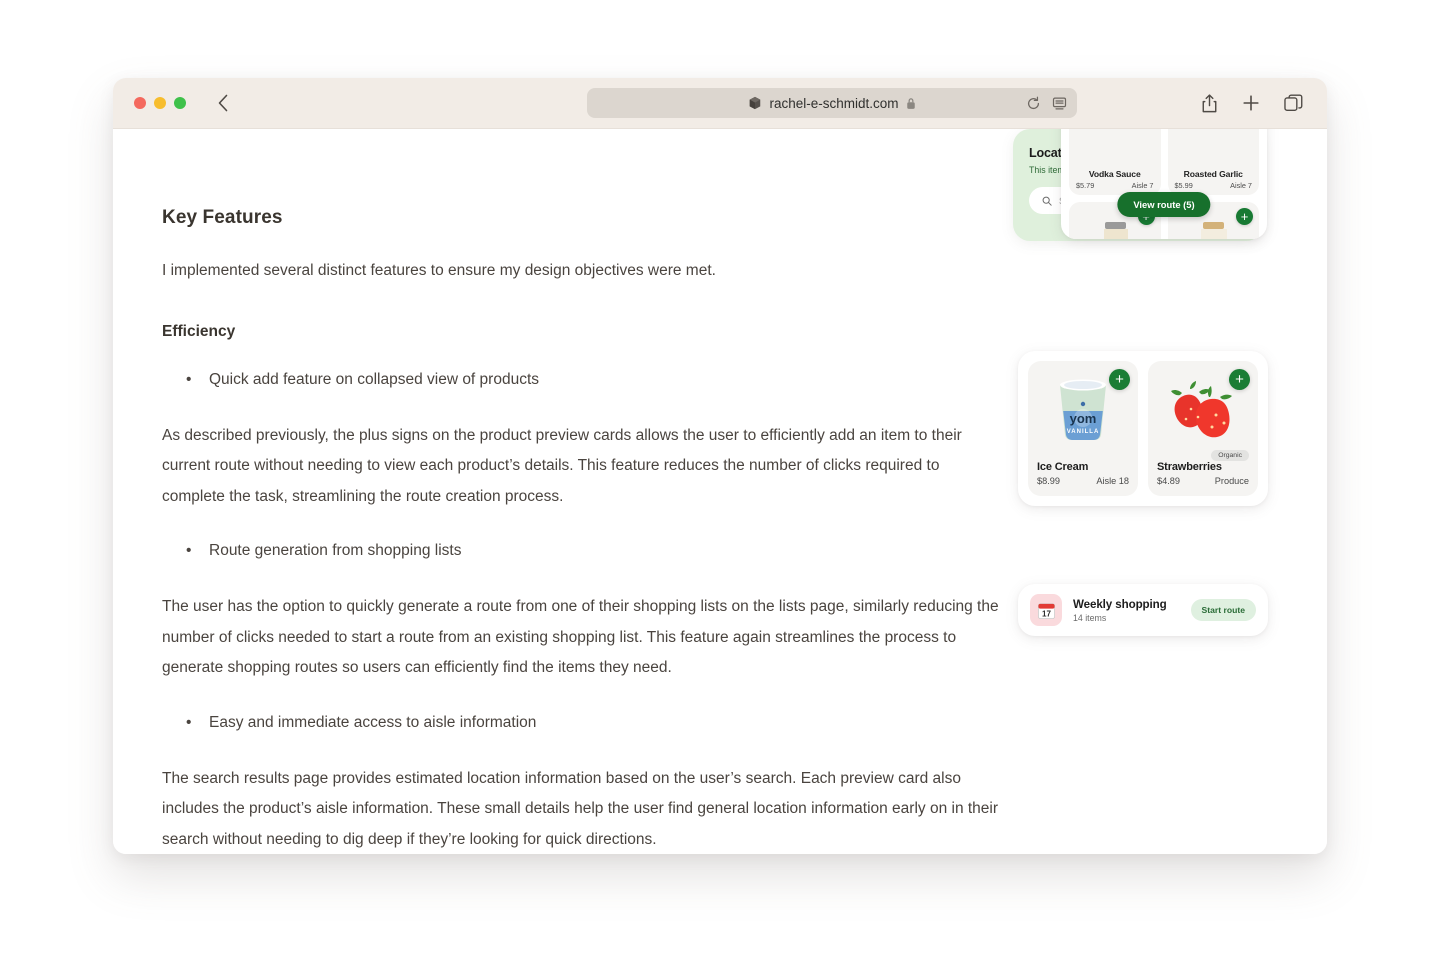 The height and width of the screenshot is (968, 1440). I want to click on product-price: $4.89, so click(1168, 481).